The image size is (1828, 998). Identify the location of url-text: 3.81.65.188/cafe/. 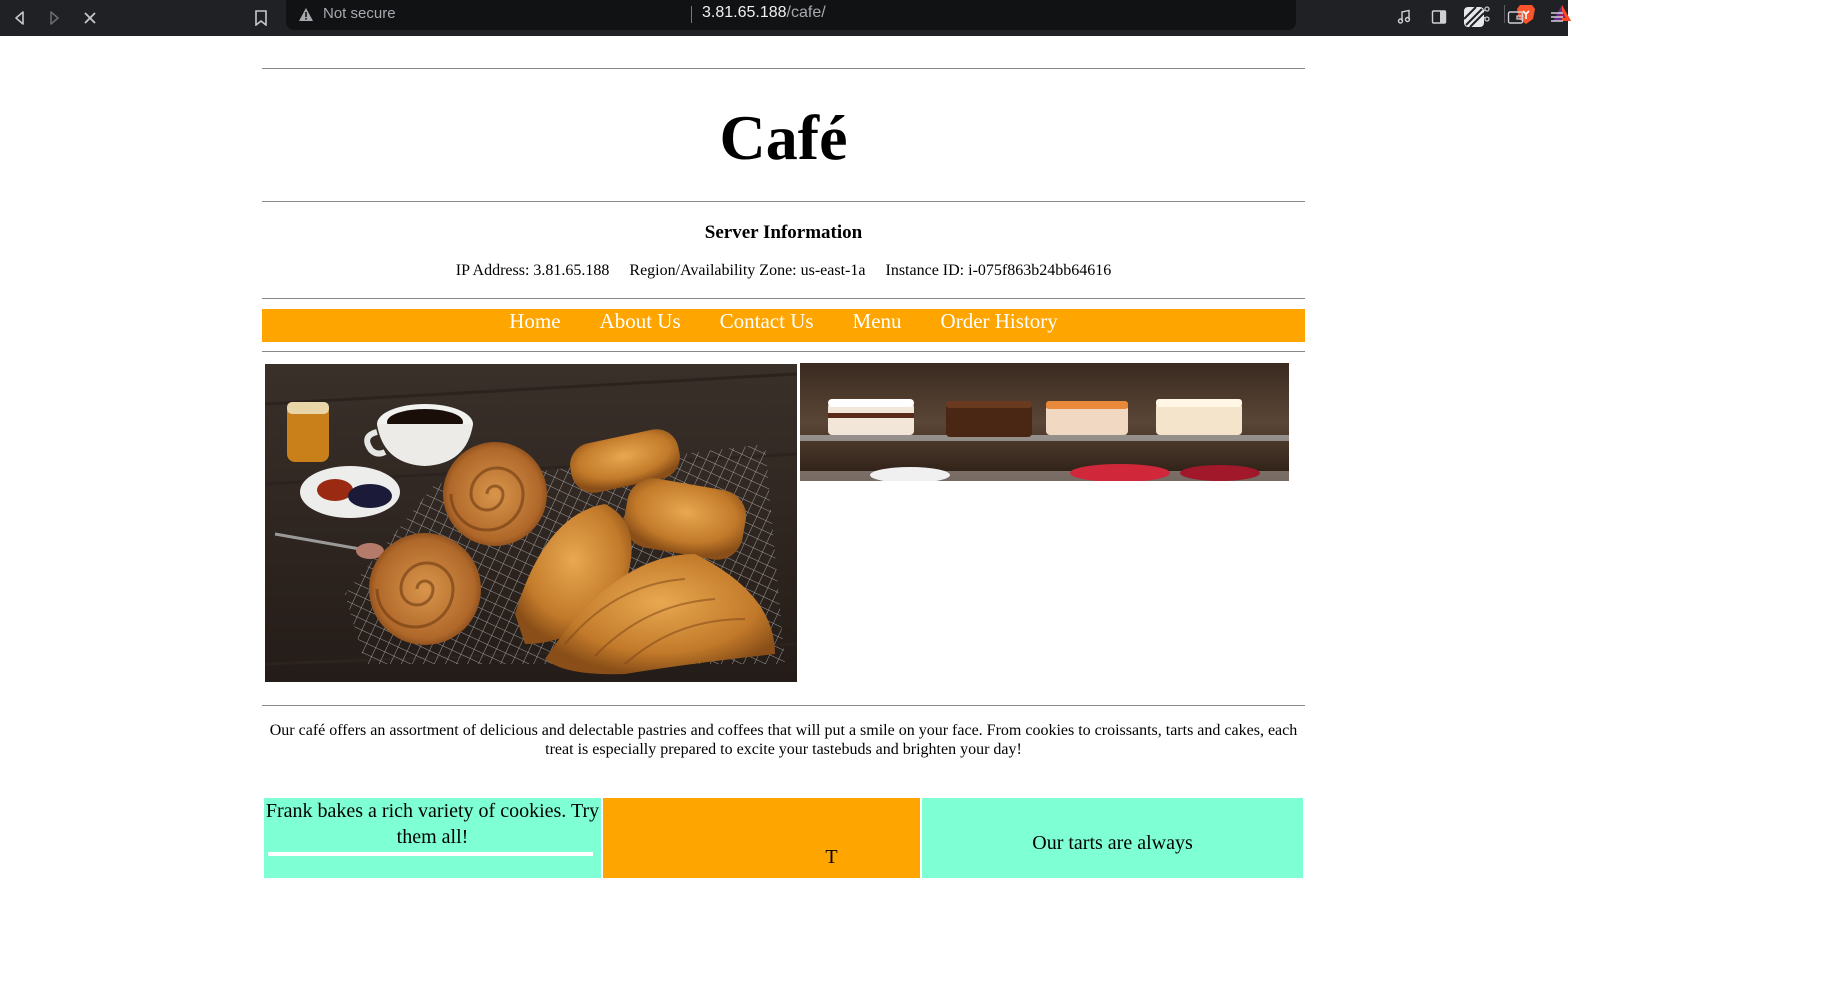
(764, 13).